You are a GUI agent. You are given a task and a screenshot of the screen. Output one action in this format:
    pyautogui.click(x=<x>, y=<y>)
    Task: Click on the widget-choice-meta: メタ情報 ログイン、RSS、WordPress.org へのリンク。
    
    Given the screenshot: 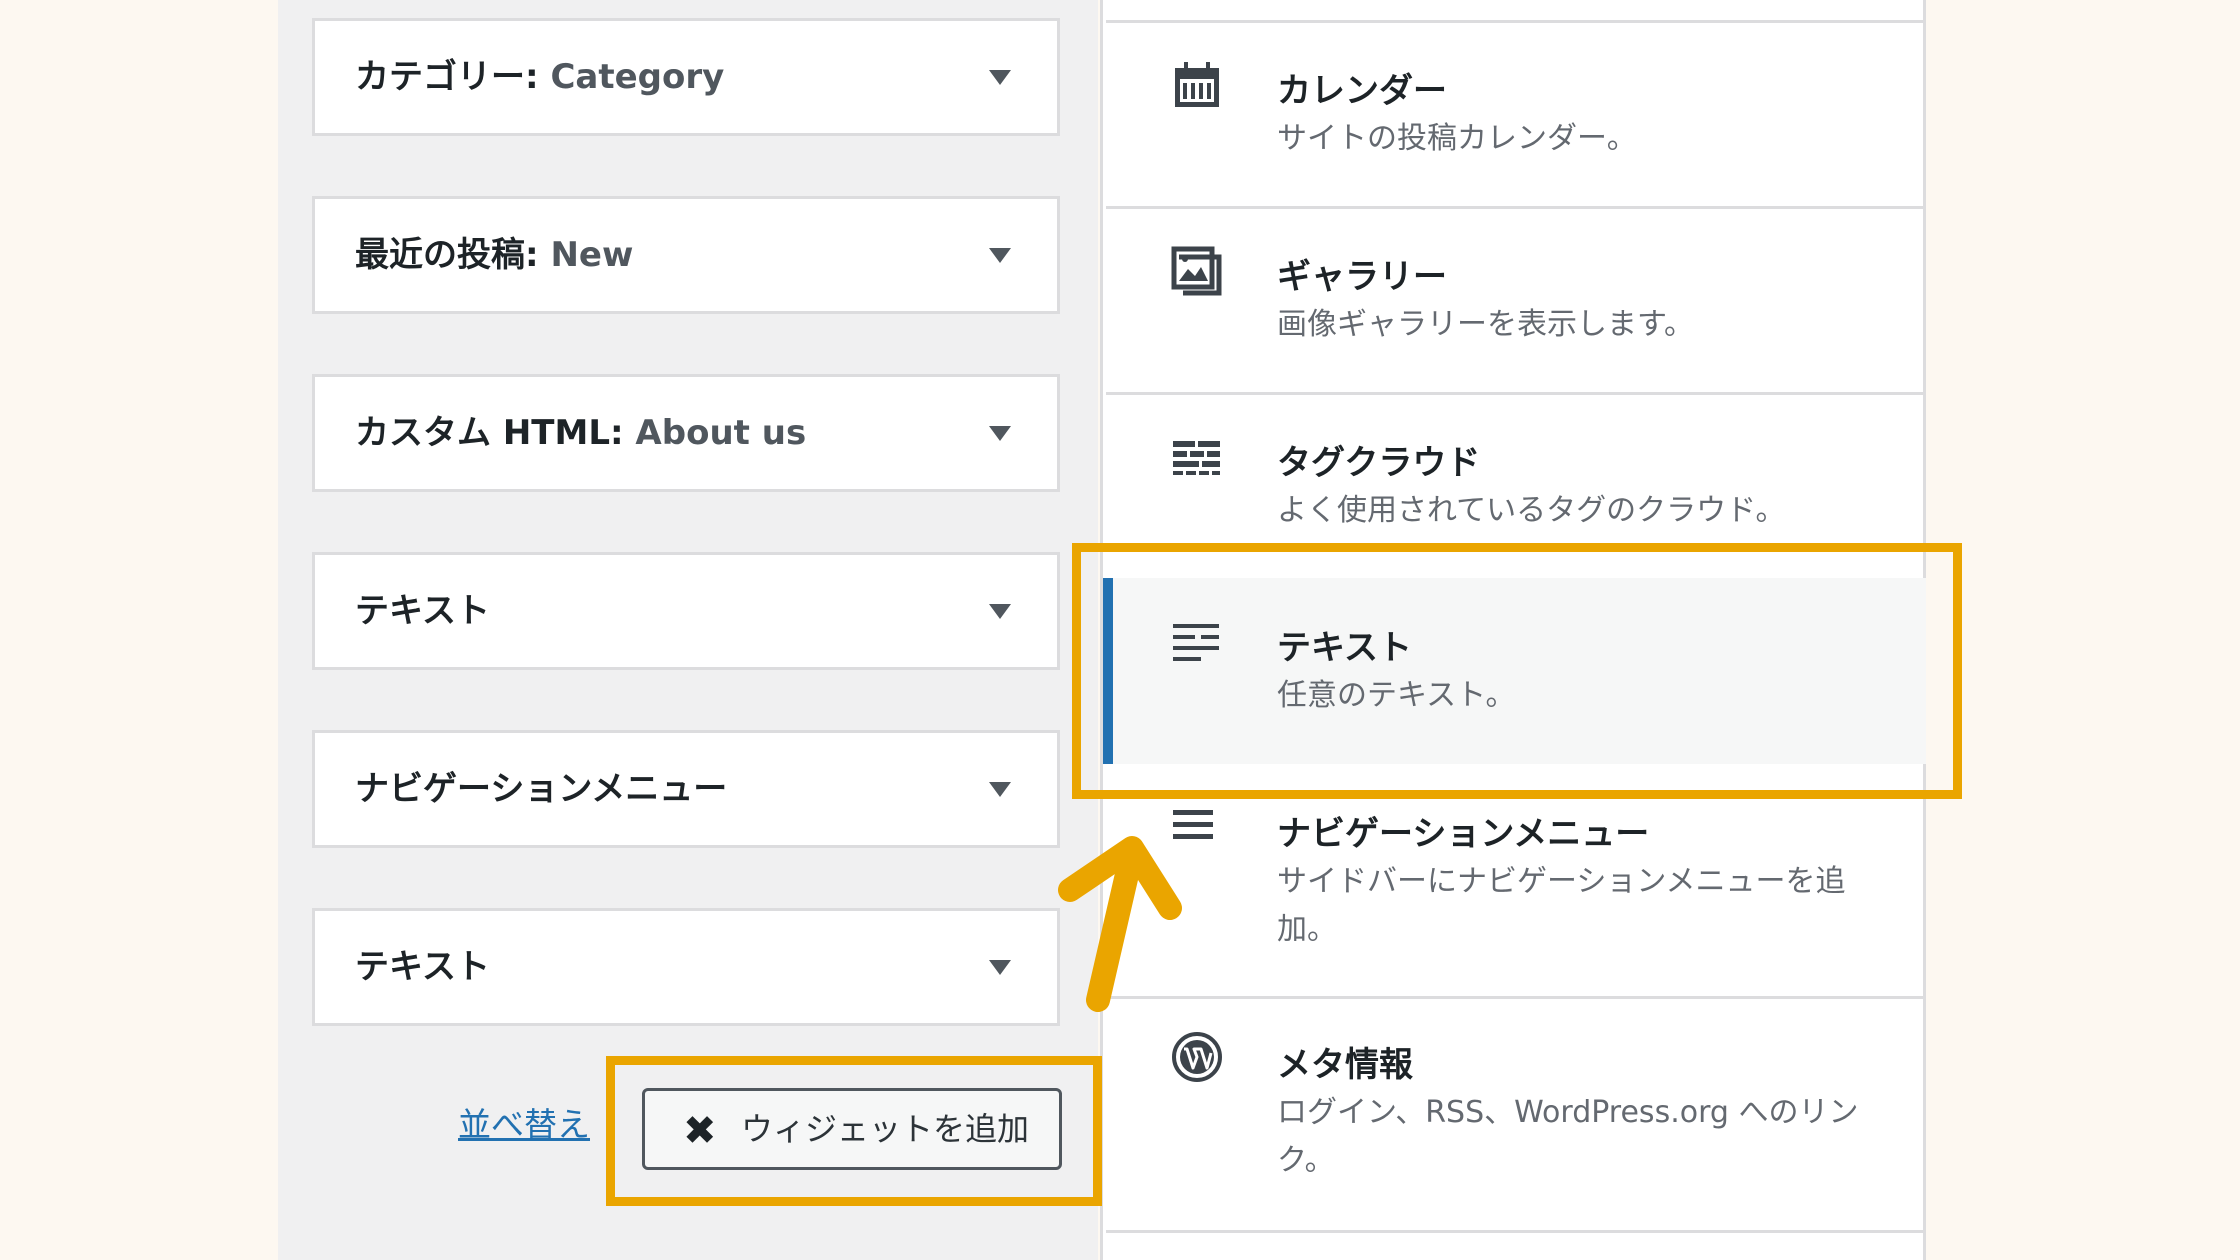 What is the action you would take?
    pyautogui.click(x=1514, y=1114)
    